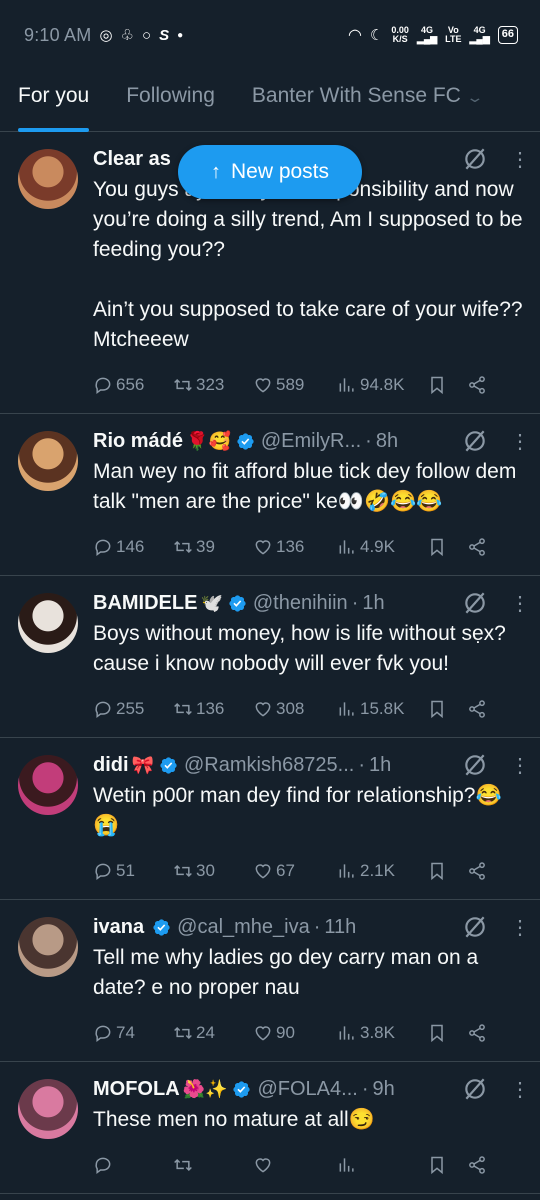  What do you see at coordinates (437, 385) in the screenshot?
I see `bookmark-icon` at bounding box center [437, 385].